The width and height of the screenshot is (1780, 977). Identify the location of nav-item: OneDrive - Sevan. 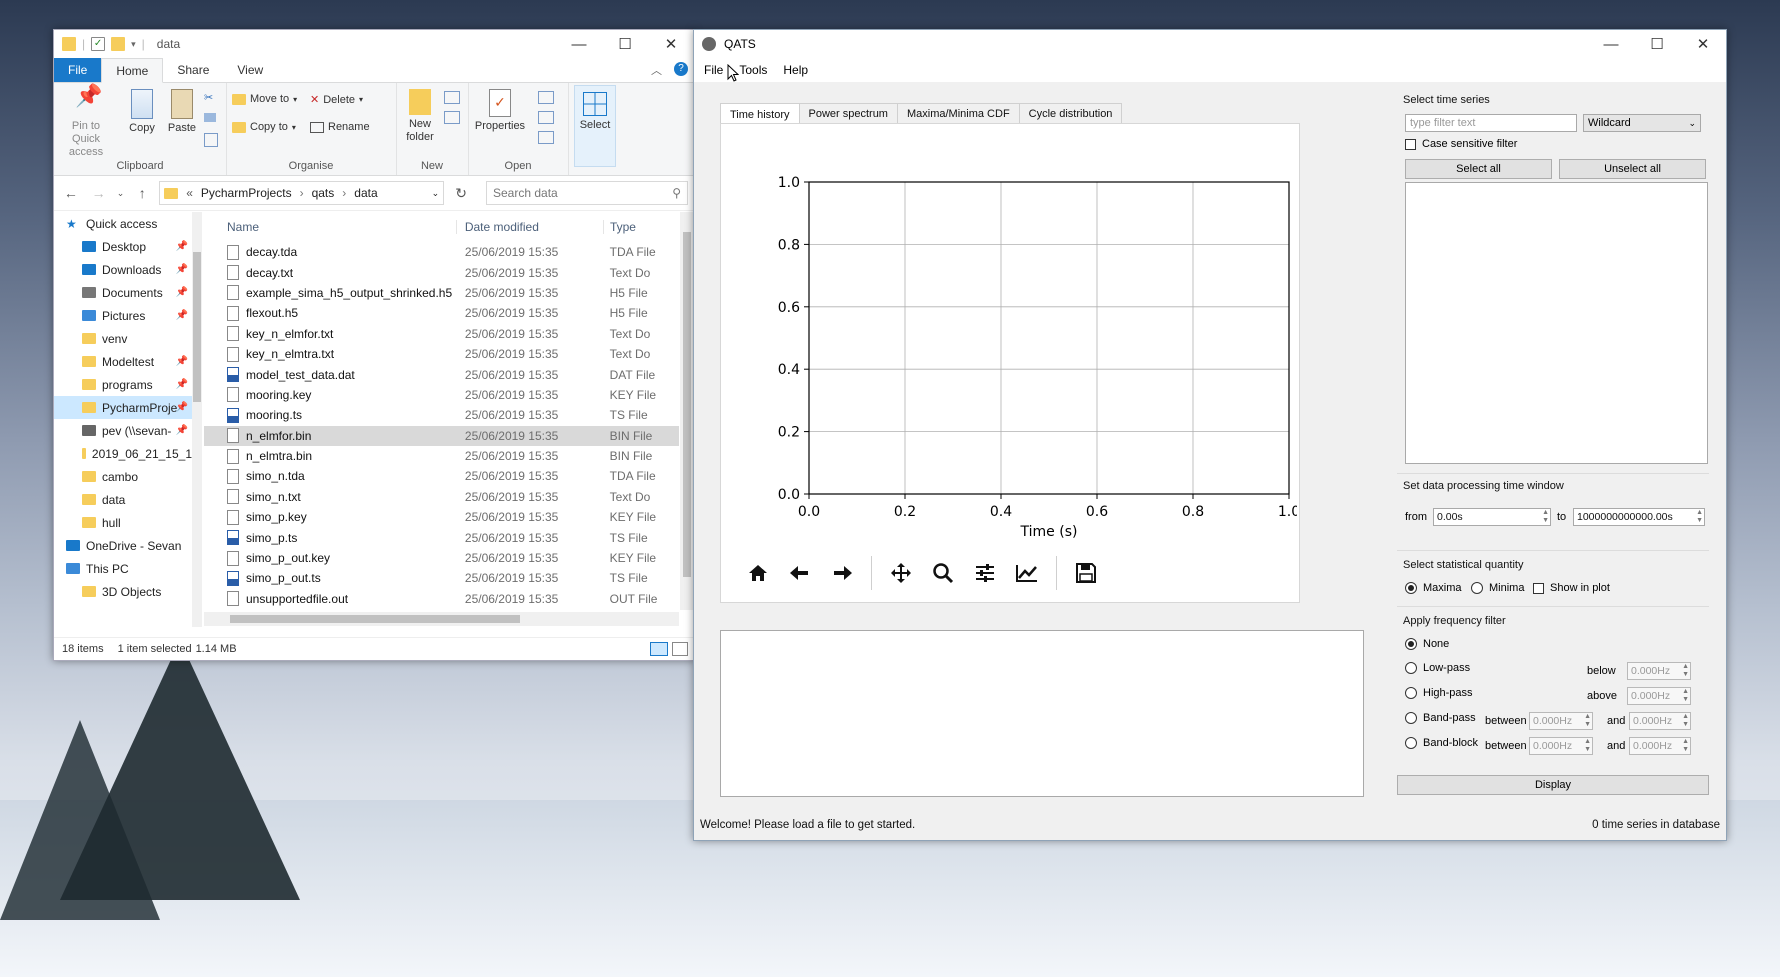
(123, 545).